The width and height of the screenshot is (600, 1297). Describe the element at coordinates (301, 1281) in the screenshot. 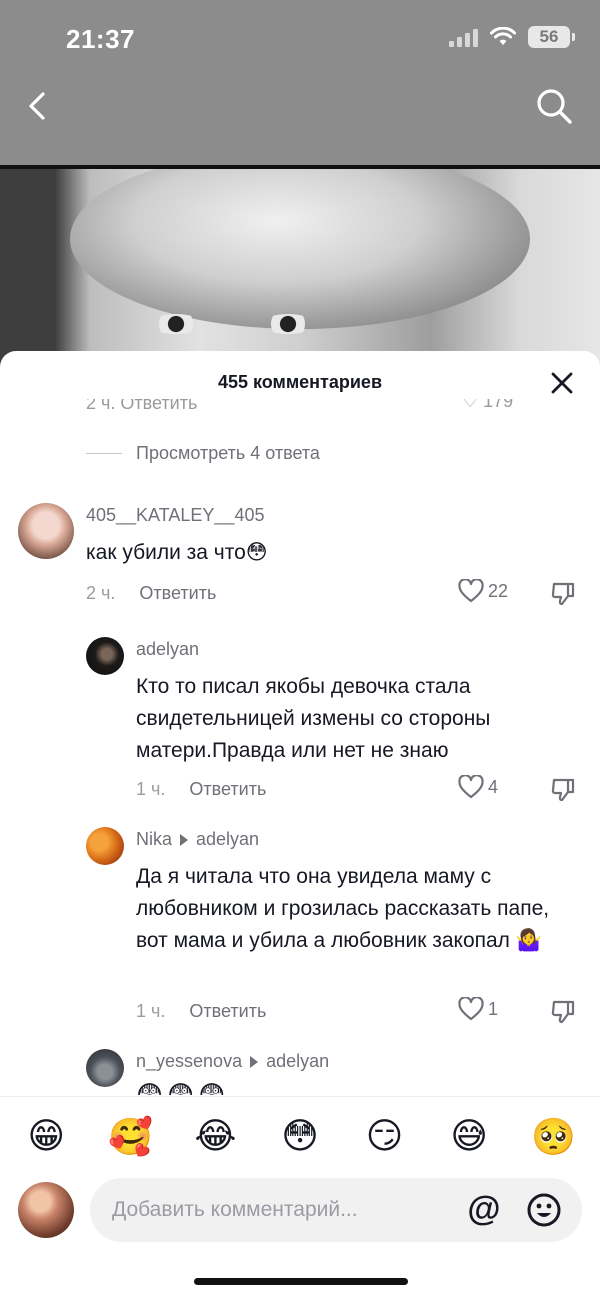

I see `home-indicator` at that location.